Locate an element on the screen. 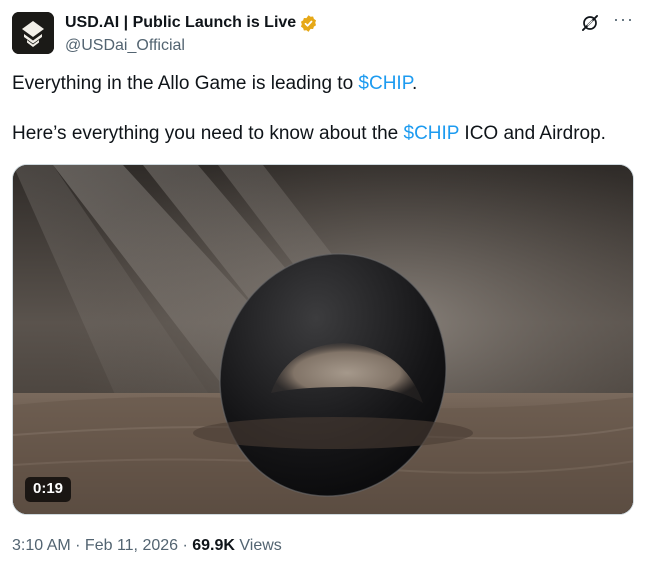  display-name-row: USD.AI | Public Launch is Live is located at coordinates (191, 23).